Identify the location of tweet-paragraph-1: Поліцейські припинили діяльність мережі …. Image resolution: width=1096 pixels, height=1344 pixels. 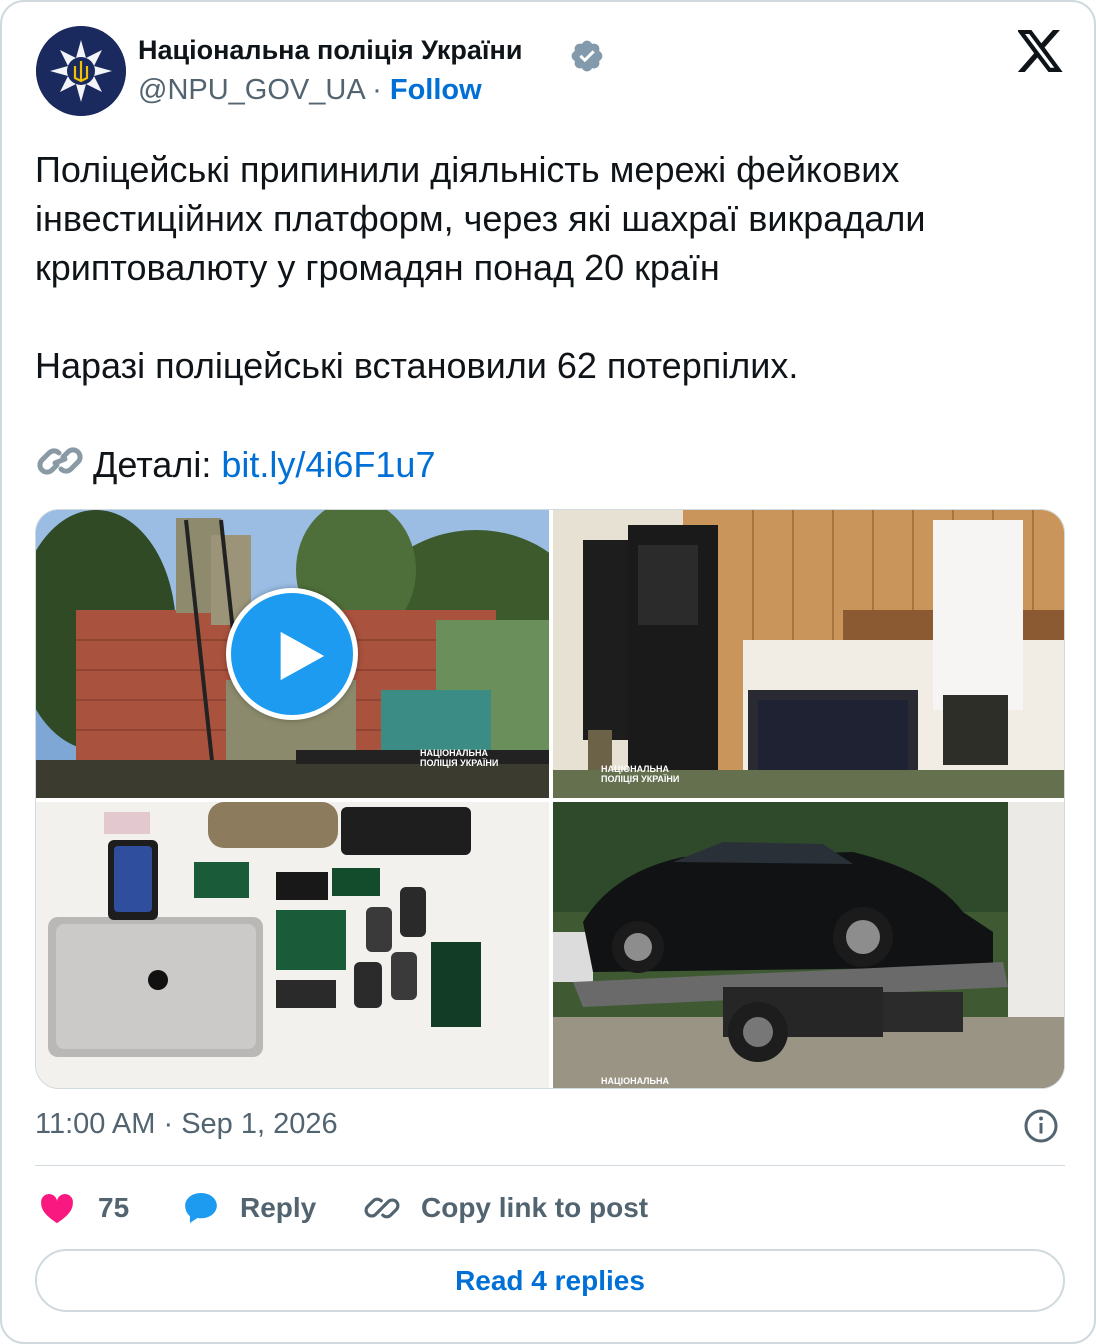
(480, 218).